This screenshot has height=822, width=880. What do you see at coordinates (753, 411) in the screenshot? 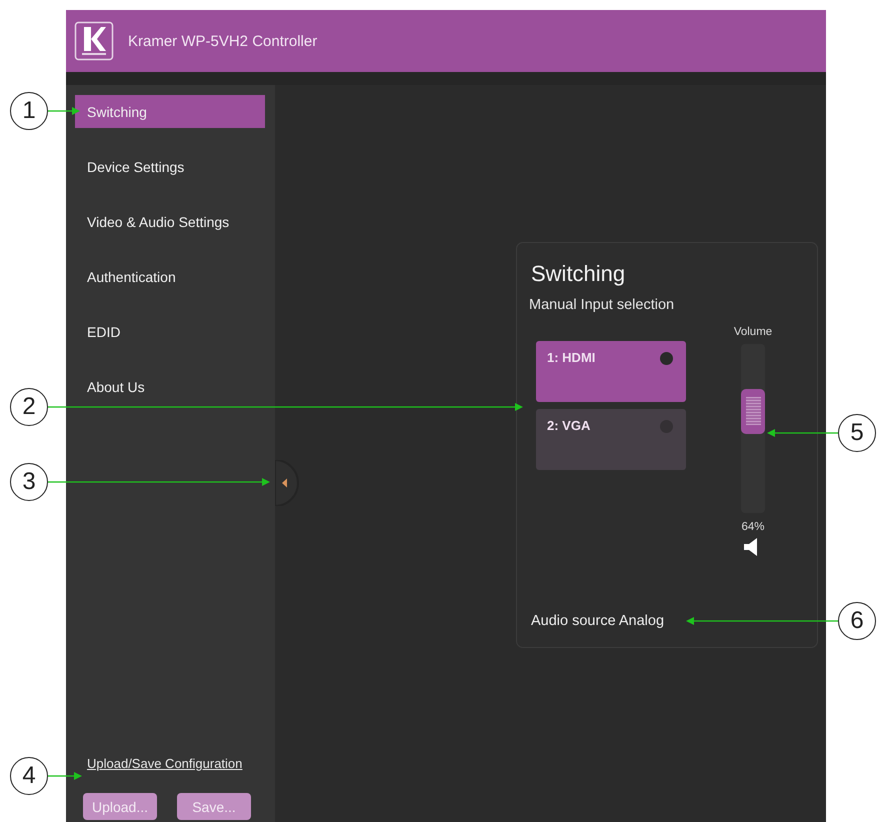
I see `volume-thumb` at bounding box center [753, 411].